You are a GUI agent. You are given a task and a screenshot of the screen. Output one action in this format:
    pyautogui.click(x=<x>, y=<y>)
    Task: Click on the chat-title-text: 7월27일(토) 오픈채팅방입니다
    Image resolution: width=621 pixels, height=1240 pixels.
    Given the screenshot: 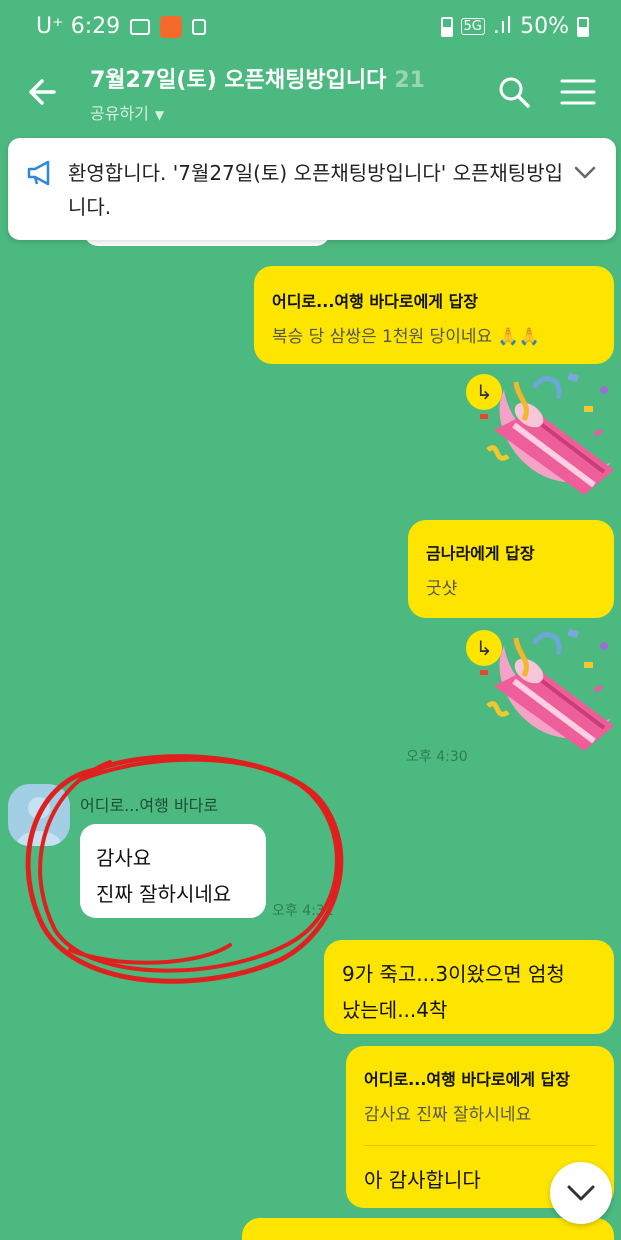 What is the action you would take?
    pyautogui.click(x=238, y=80)
    